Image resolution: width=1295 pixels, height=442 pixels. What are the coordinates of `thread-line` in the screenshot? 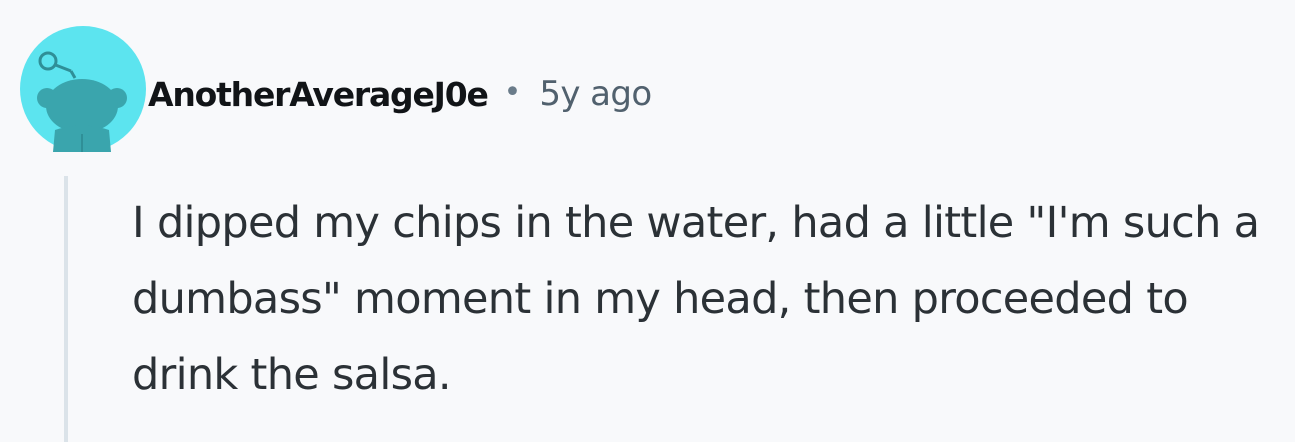 It's located at (66, 309).